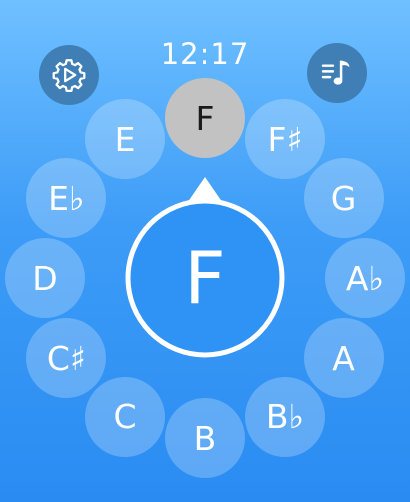 The image size is (410, 502). I want to click on music-list-icon, so click(335, 72).